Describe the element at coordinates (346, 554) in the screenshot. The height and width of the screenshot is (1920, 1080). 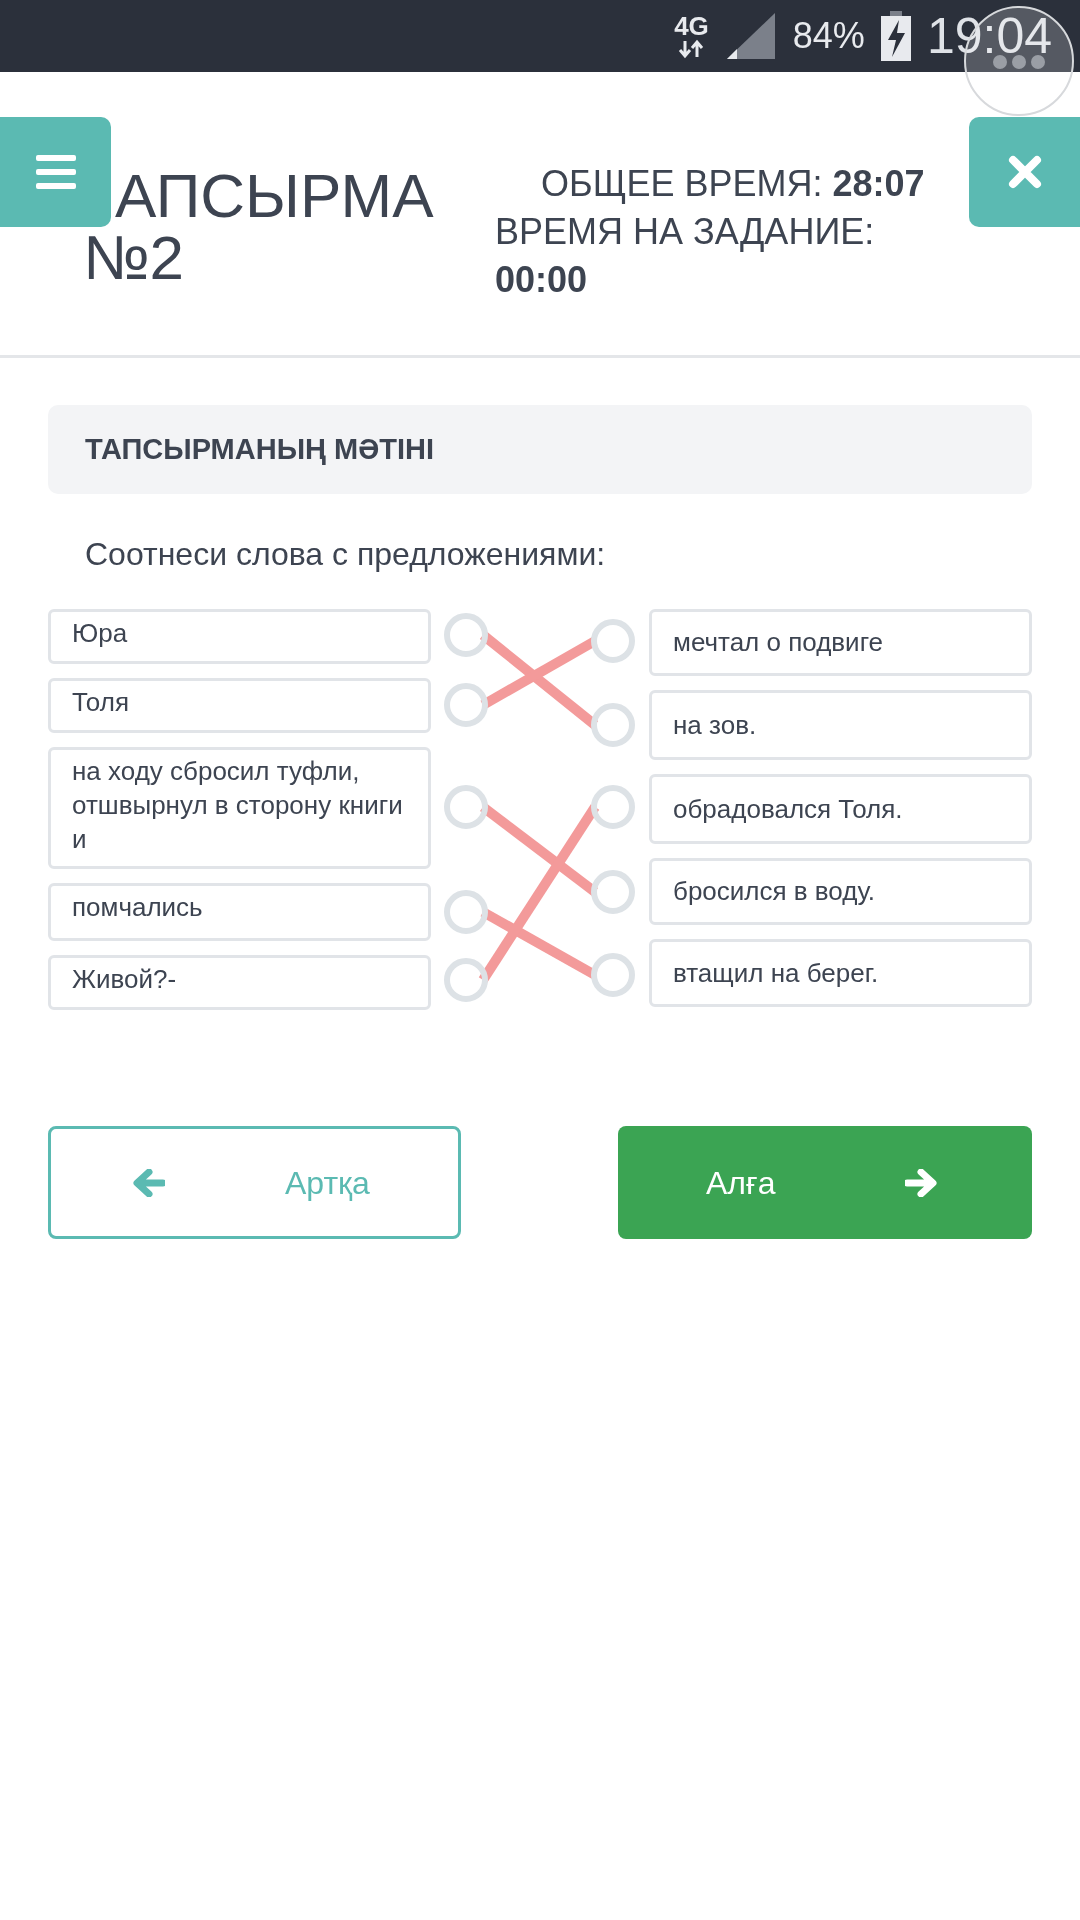
I see `instruction-text: Соотнеси слова с предложениями:` at that location.